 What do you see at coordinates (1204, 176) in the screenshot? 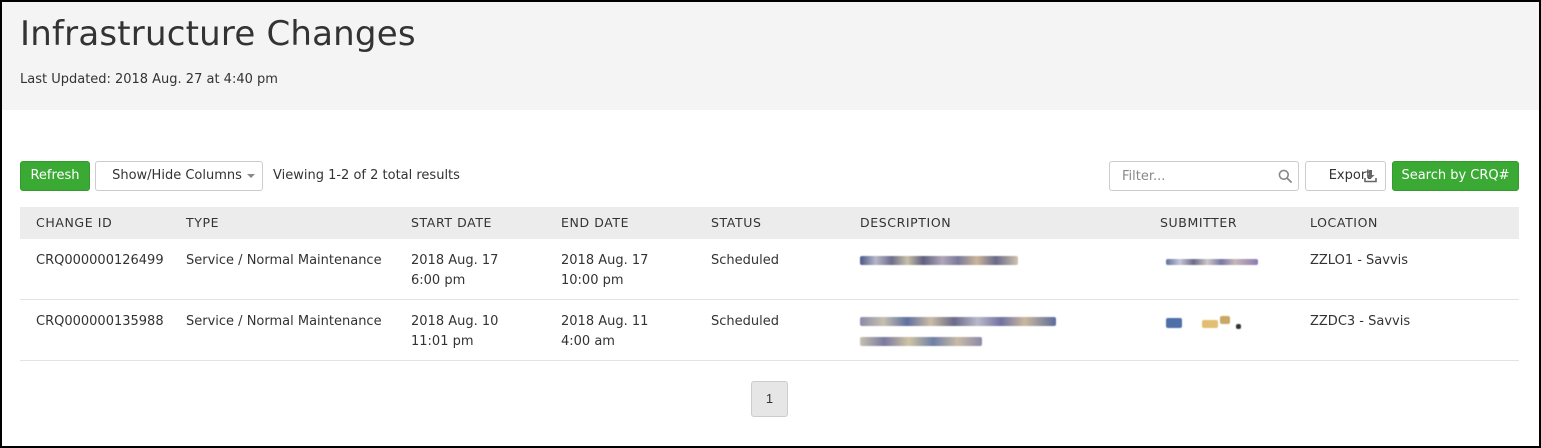
I see `filter-input` at bounding box center [1204, 176].